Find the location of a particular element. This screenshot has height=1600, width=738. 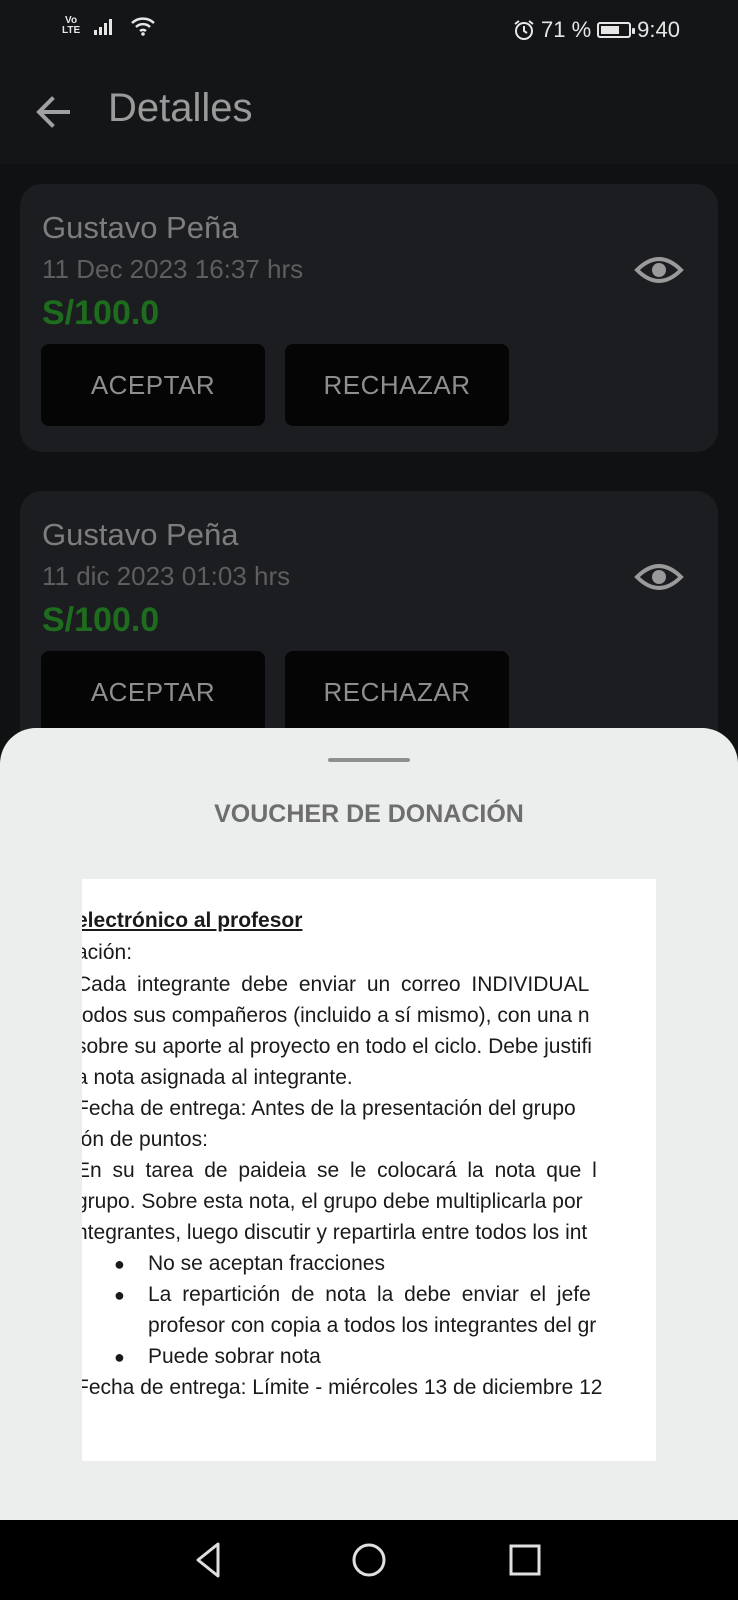

voucher-line: Puede sobrar nota is located at coordinates (234, 1356).